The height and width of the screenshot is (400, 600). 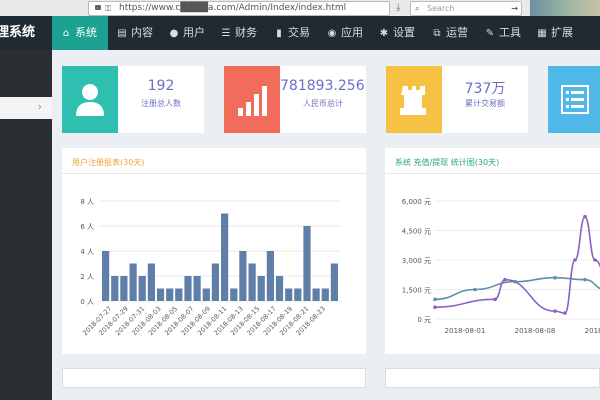 I want to click on stat-card-orders, so click(x=574, y=99).